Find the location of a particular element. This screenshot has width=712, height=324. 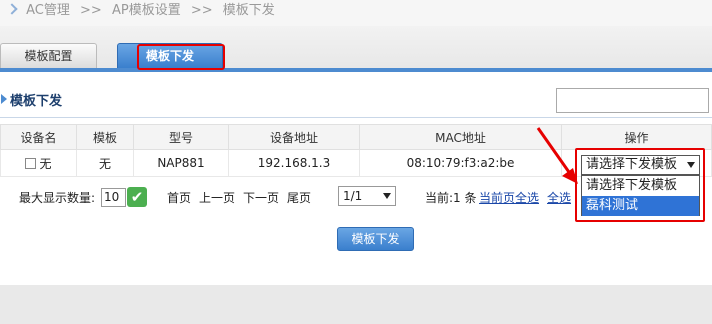

breadcrumb-item-ap-template: AP模板设置 is located at coordinates (146, 10).